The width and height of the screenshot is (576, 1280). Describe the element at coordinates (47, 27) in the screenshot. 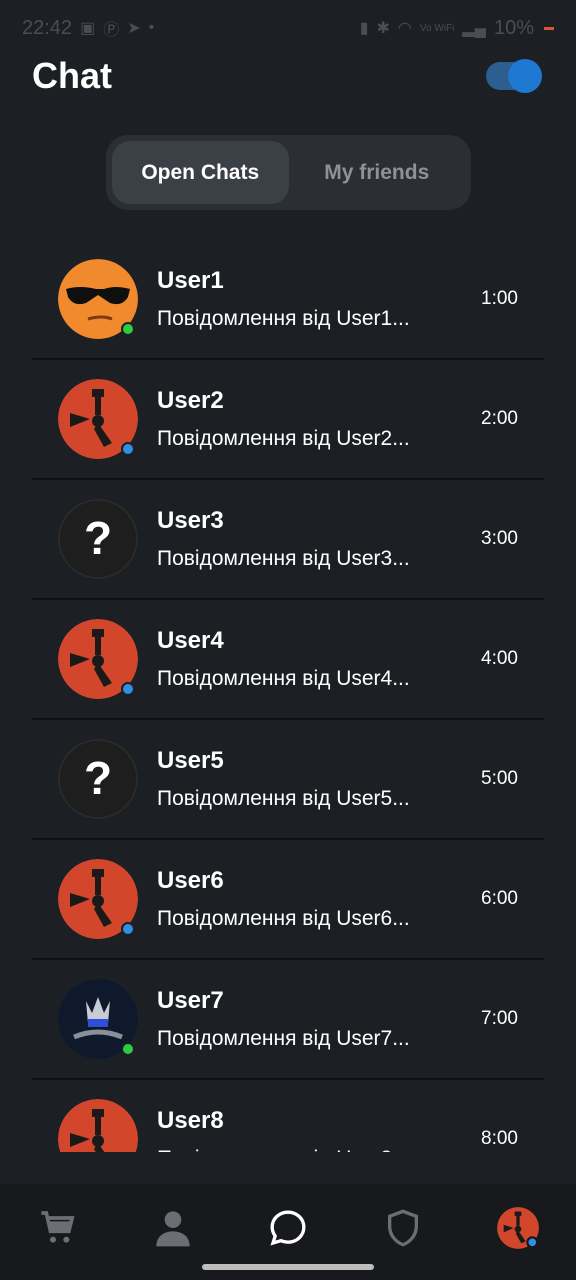

I see `status-time: 22:42` at that location.